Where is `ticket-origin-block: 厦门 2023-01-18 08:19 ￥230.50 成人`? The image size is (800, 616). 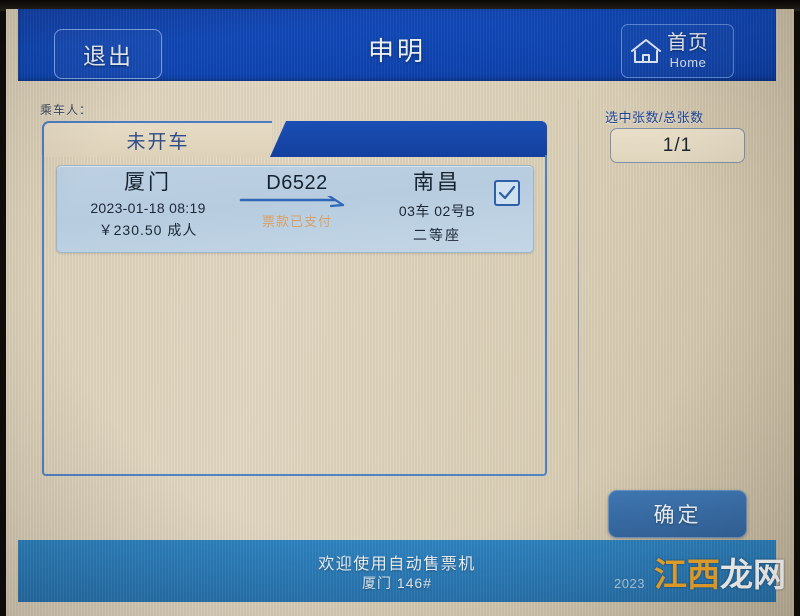 ticket-origin-block: 厦门 2023-01-18 08:19 ￥230.50 成人 is located at coordinates (148, 205).